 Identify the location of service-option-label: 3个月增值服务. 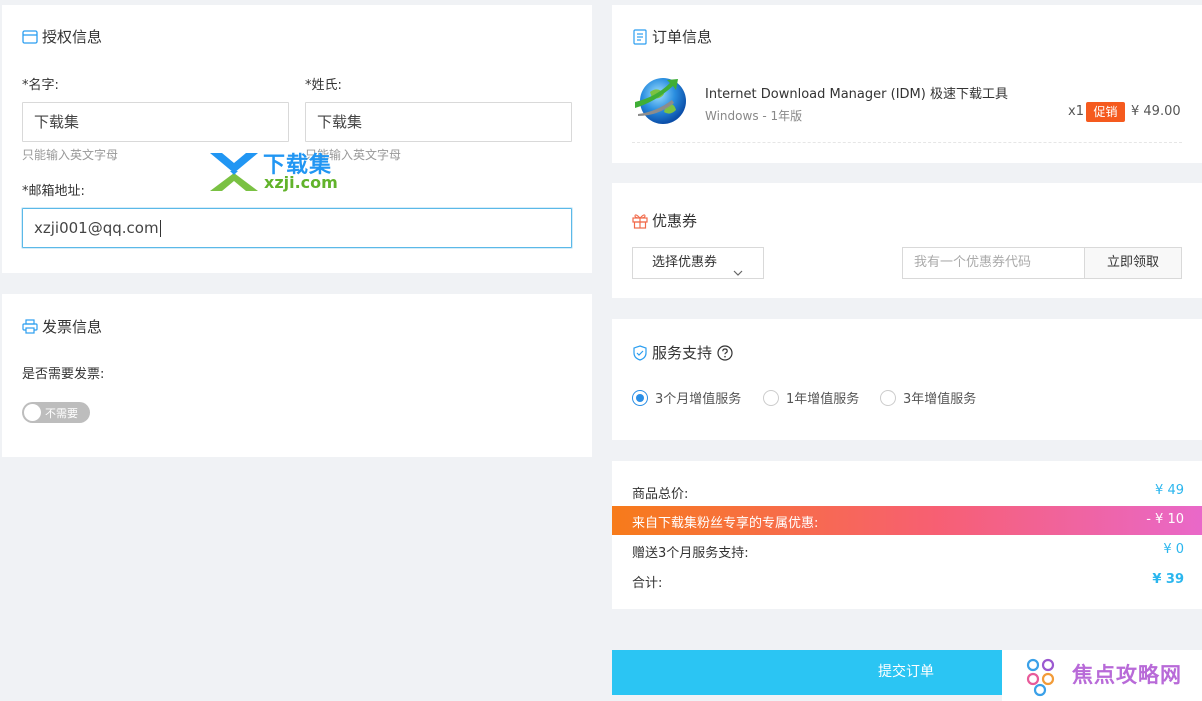
(698, 399).